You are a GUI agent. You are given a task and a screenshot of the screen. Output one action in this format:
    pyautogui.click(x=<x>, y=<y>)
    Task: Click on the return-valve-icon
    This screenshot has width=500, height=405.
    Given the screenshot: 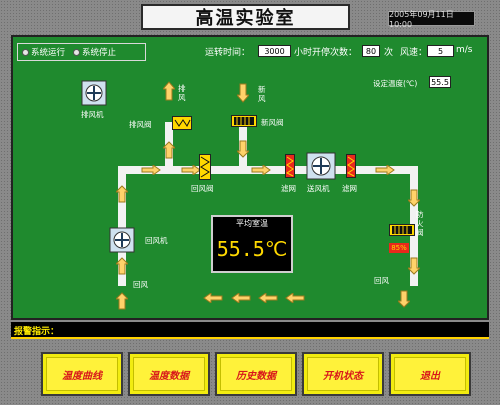 What is the action you would take?
    pyautogui.click(x=205, y=167)
    